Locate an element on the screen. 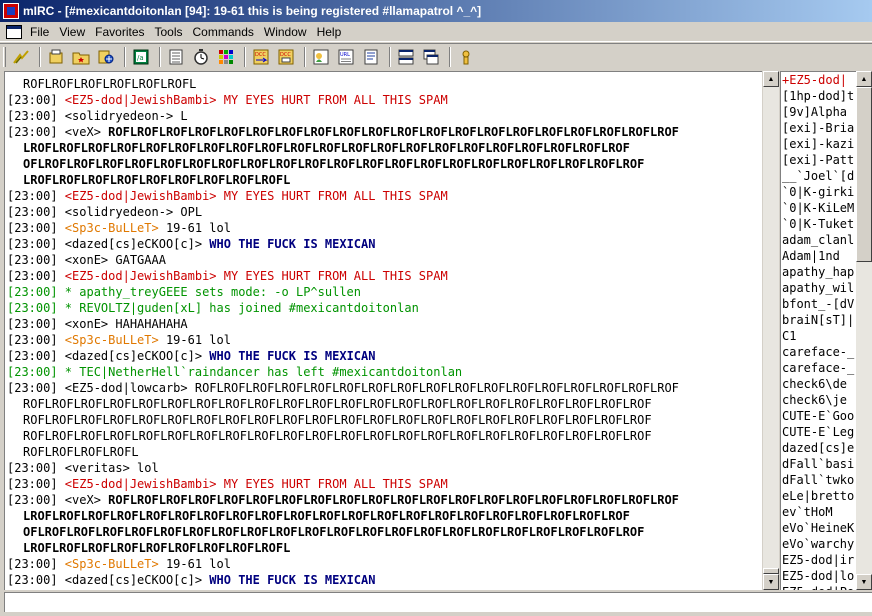  nick-item: eLe|bretto is located at coordinates (818, 496).